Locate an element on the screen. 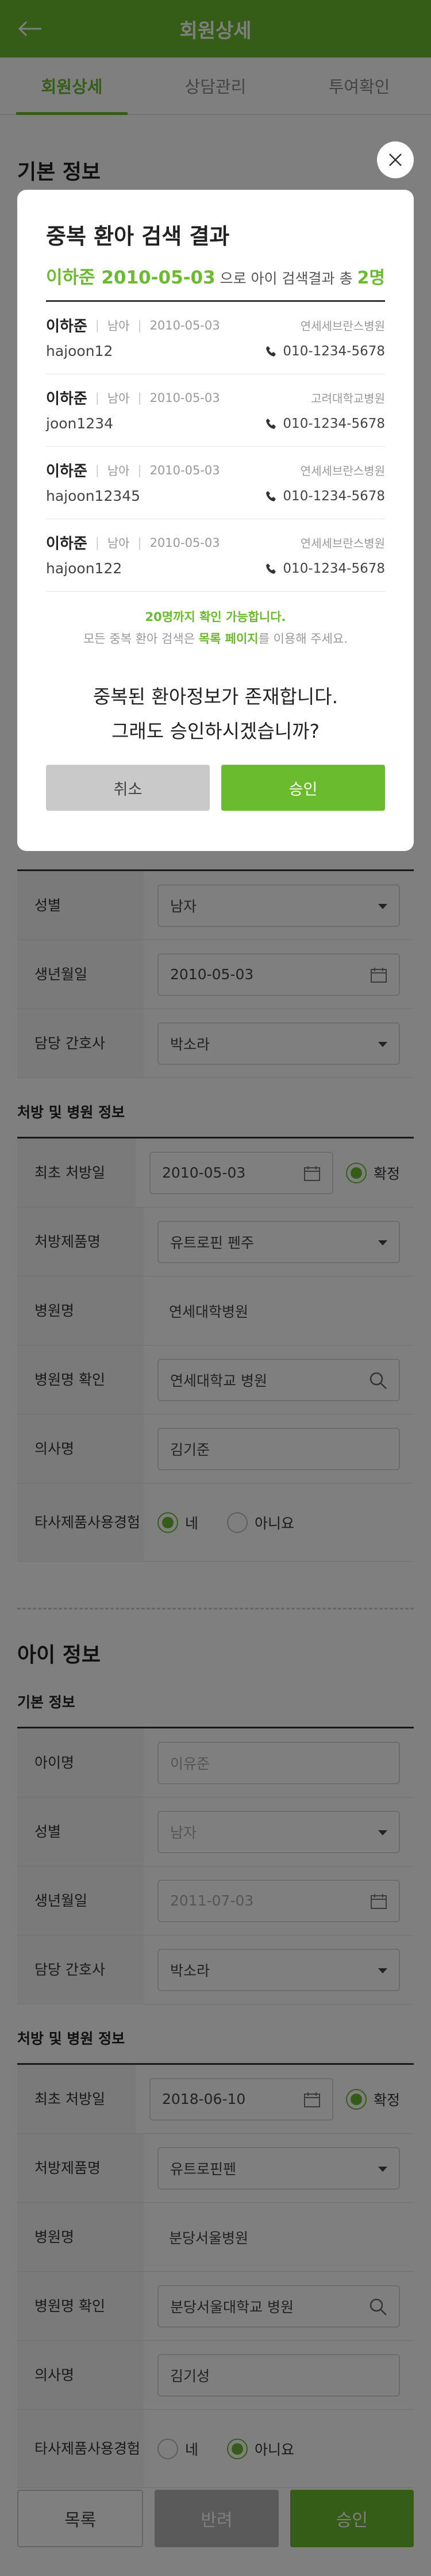 The width and height of the screenshot is (431, 2576). modal-approve-button: 승인 is located at coordinates (303, 788).